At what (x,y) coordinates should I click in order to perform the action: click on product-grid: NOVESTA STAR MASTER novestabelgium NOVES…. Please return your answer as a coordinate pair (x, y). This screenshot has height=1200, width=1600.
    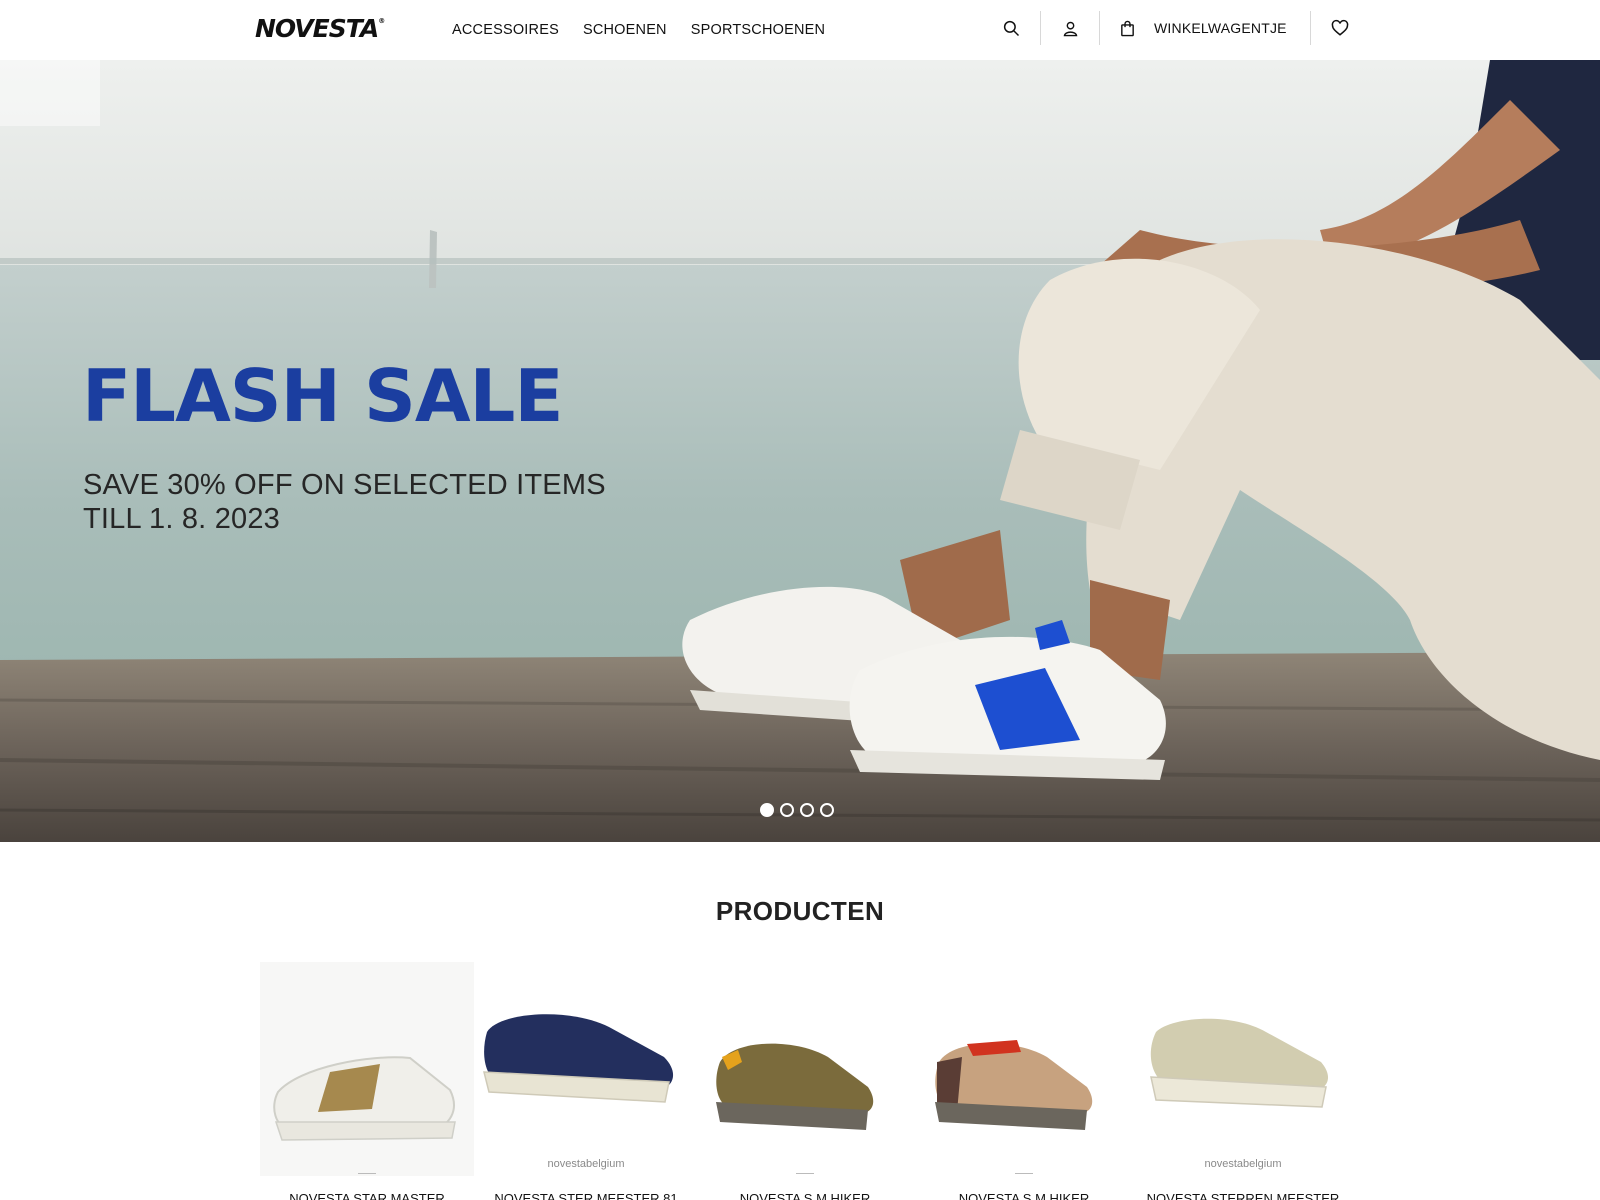
    Looking at the image, I should click on (805, 1081).